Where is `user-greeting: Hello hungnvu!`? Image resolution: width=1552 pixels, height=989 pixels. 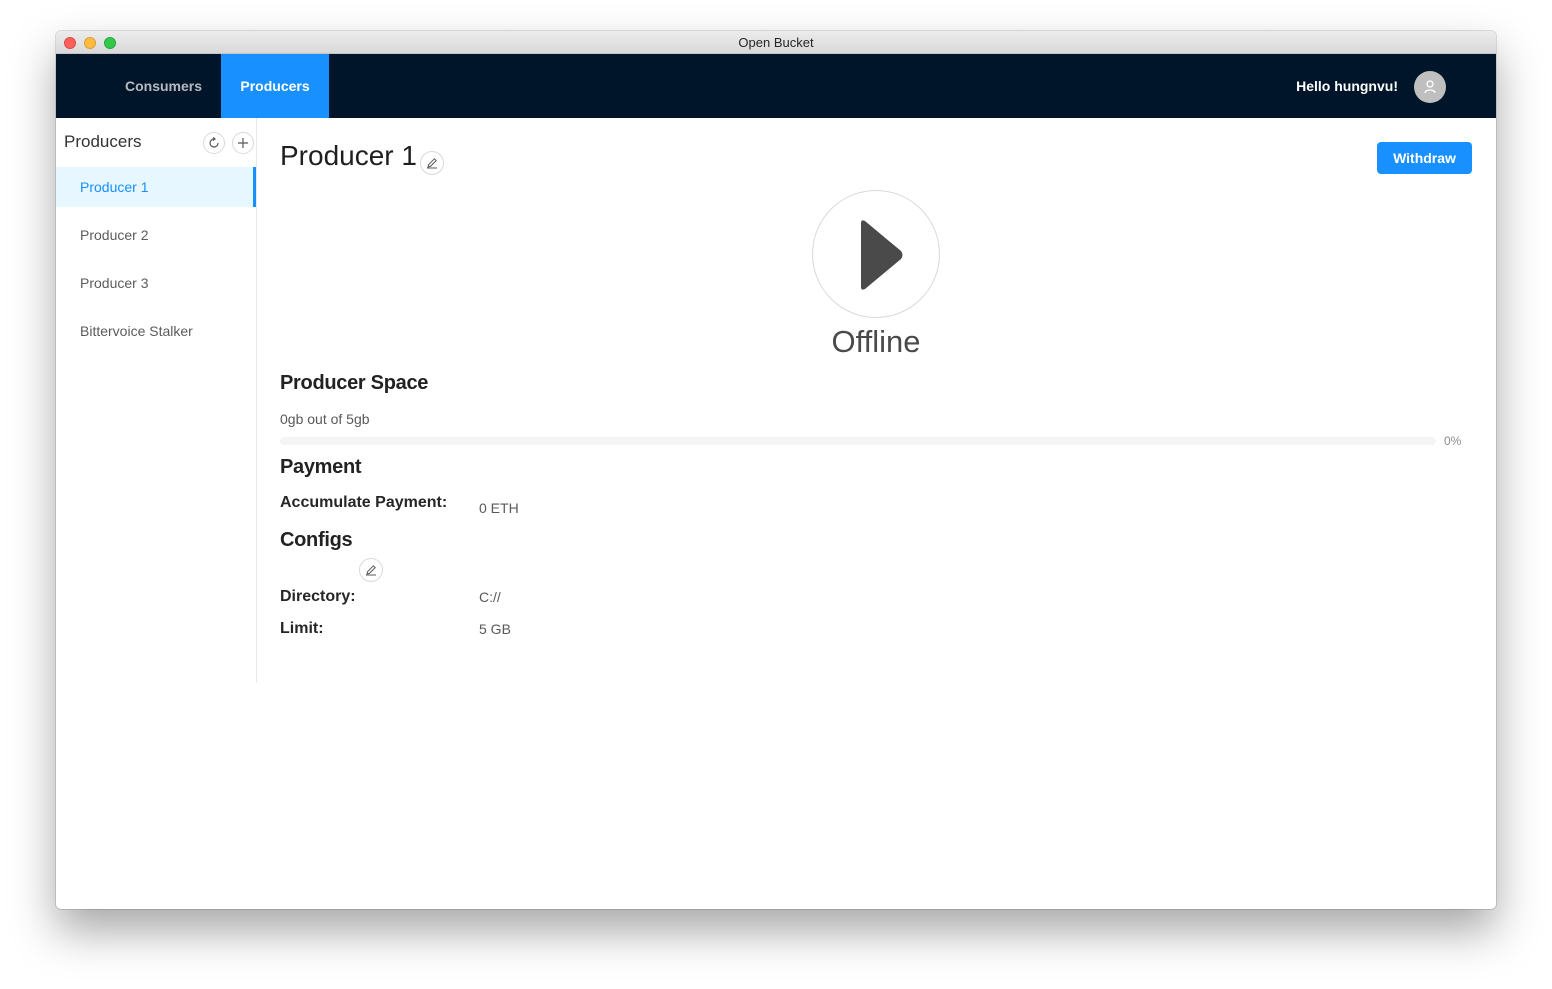 user-greeting: Hello hungnvu! is located at coordinates (1347, 86).